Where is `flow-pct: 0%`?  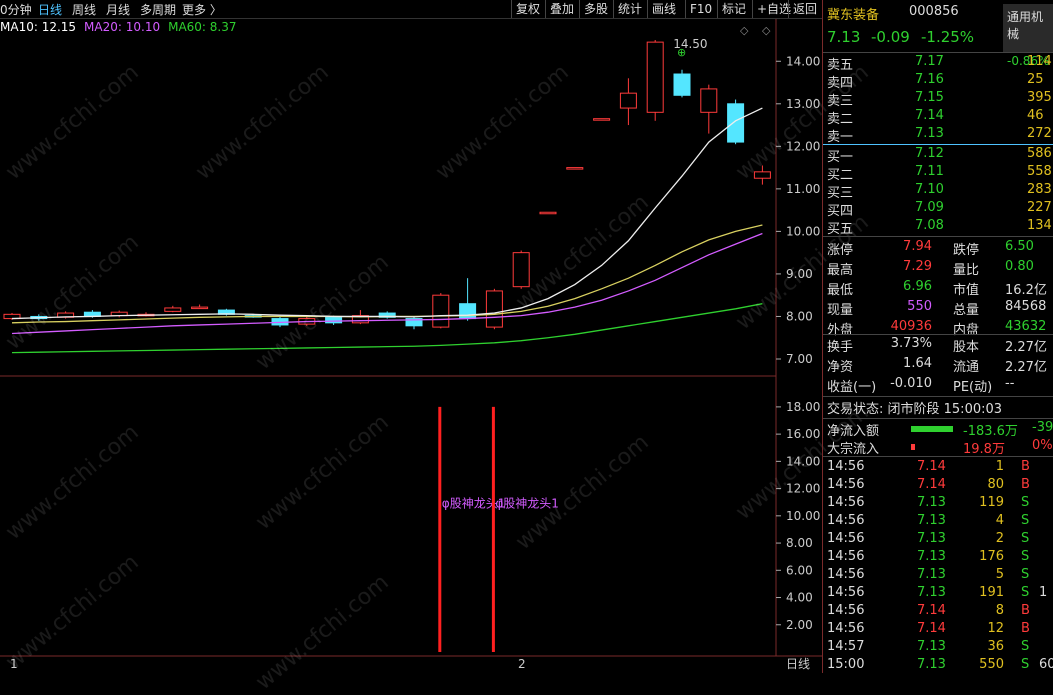 flow-pct: 0% is located at coordinates (1042, 445).